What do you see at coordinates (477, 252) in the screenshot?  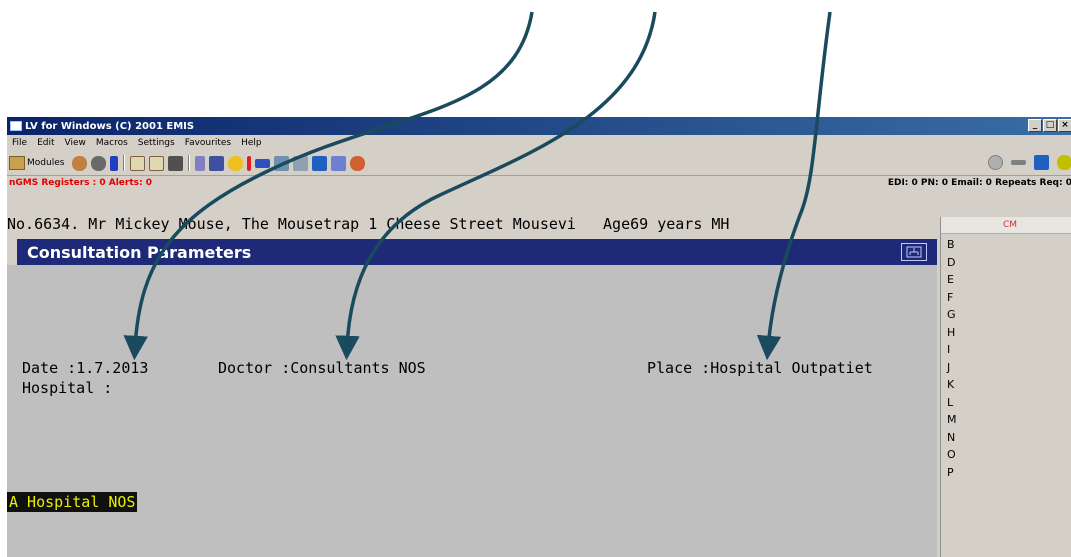 I see `panel-header: Consultation Parameters` at bounding box center [477, 252].